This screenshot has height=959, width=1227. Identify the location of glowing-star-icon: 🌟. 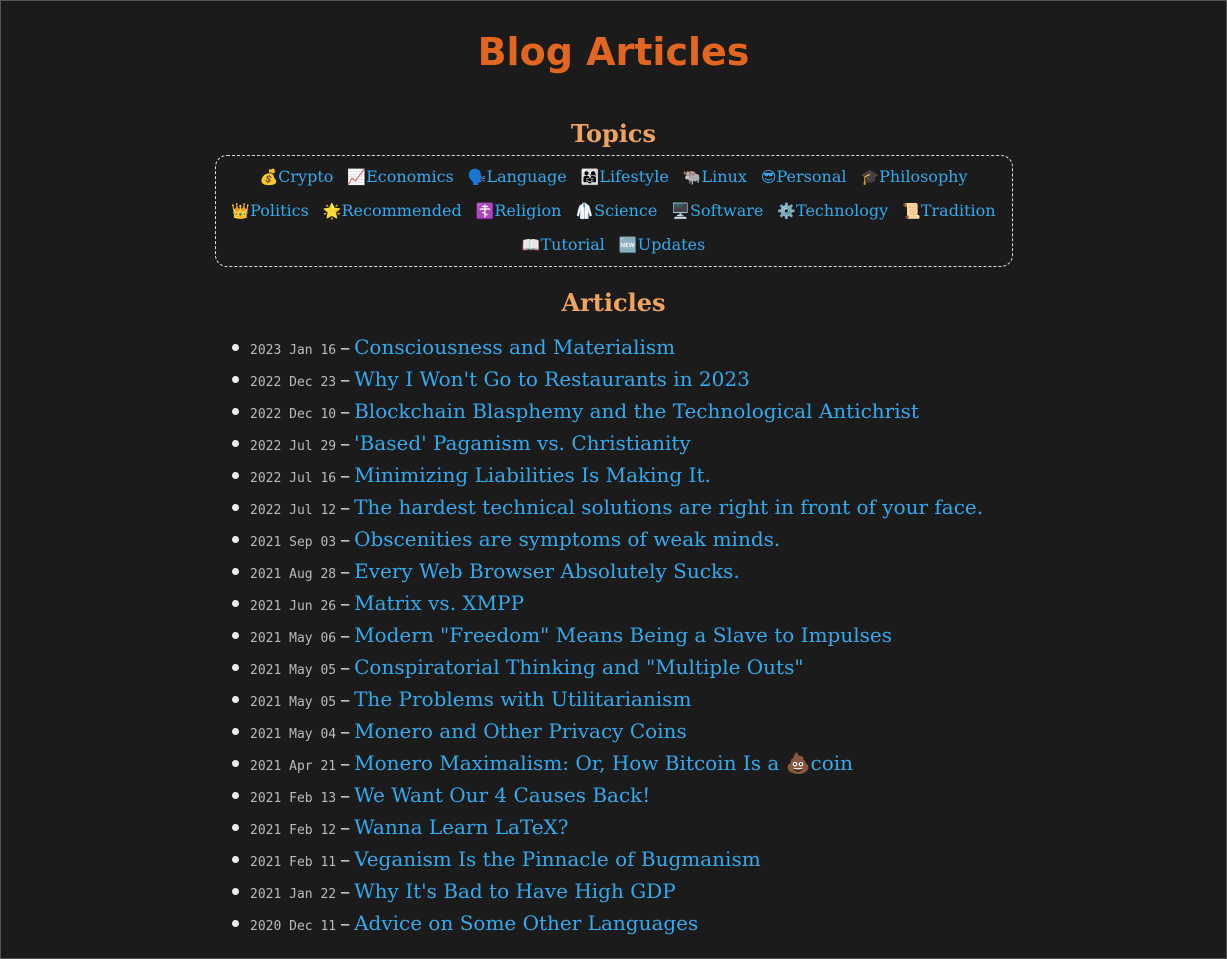
(332, 211).